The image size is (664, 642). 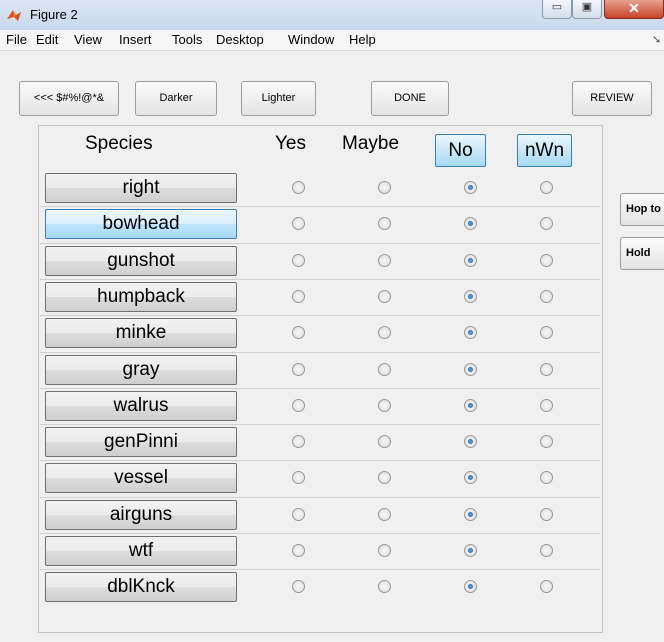 I want to click on species-button-10: wtf, so click(x=141, y=551).